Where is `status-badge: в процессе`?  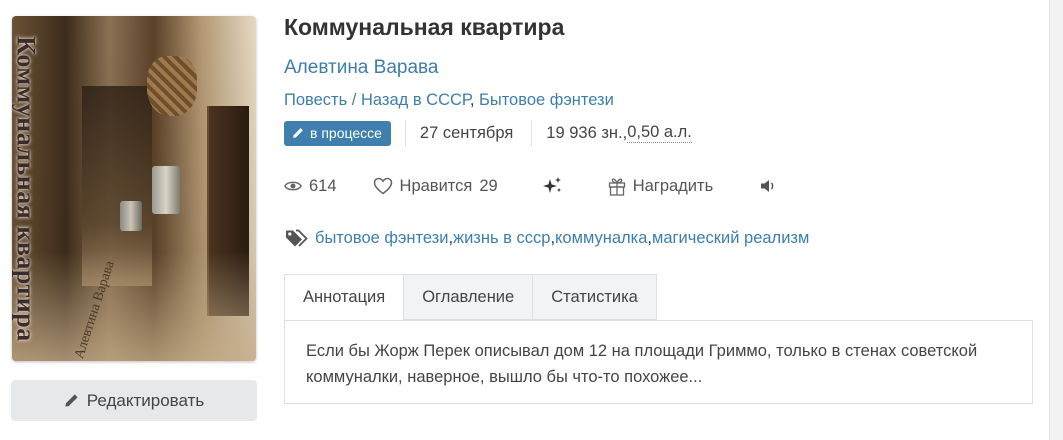 status-badge: в процессе is located at coordinates (337, 133).